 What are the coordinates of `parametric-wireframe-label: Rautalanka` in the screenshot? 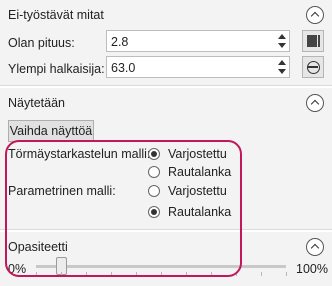 It's located at (199, 212).